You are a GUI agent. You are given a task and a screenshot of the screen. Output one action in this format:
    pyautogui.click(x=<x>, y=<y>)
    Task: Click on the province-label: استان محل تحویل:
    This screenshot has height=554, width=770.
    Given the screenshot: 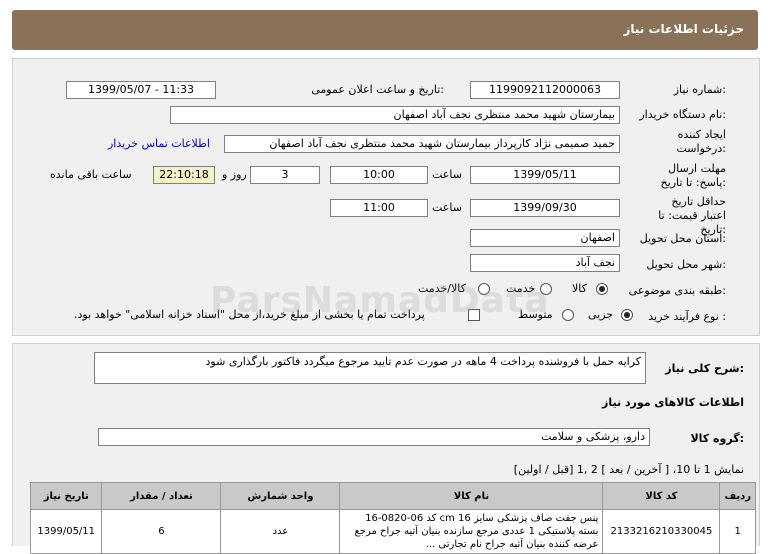 What is the action you would take?
    pyautogui.click(x=682, y=238)
    